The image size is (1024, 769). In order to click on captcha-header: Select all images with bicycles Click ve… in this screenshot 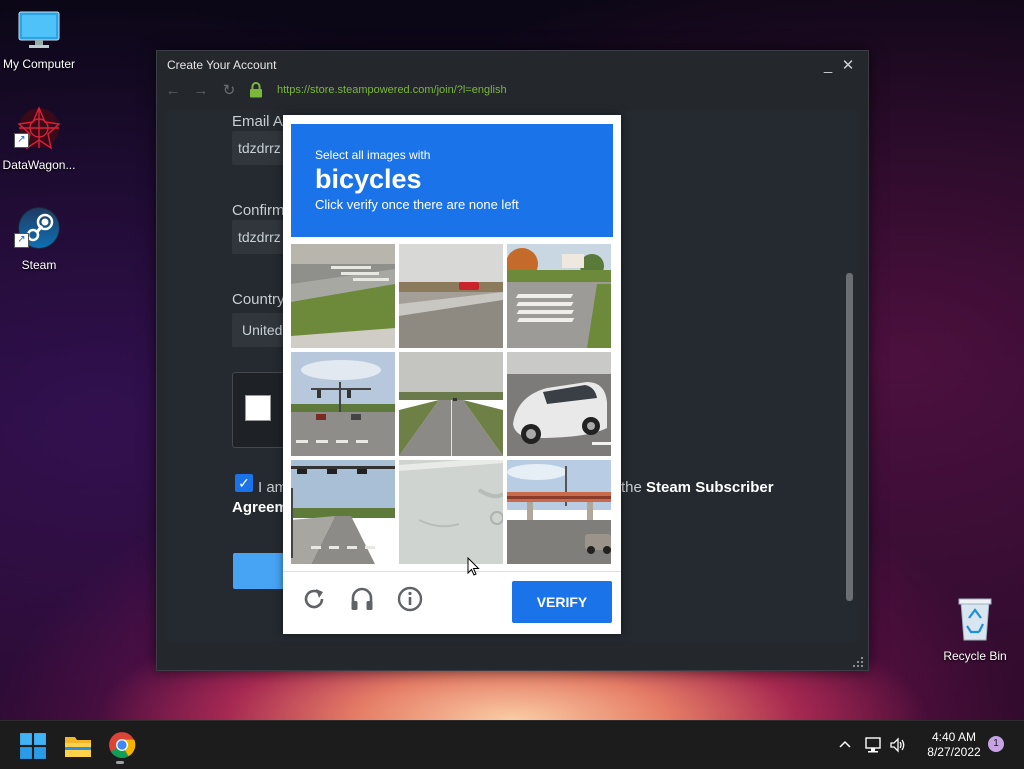, I will do `click(452, 180)`.